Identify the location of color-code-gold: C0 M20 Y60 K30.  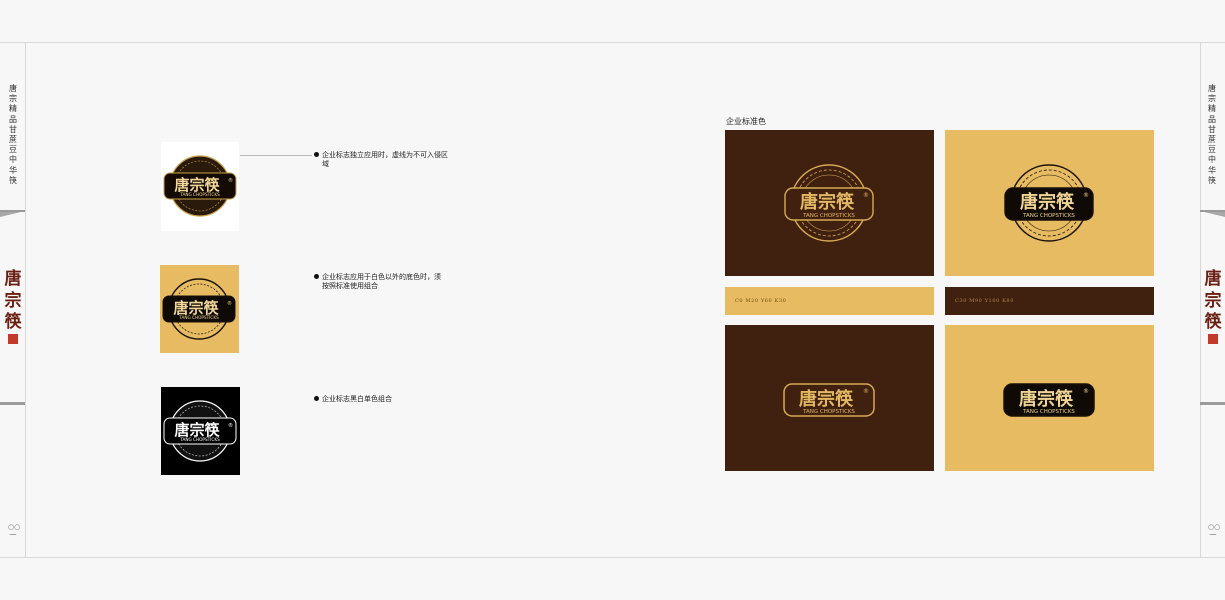
(761, 301).